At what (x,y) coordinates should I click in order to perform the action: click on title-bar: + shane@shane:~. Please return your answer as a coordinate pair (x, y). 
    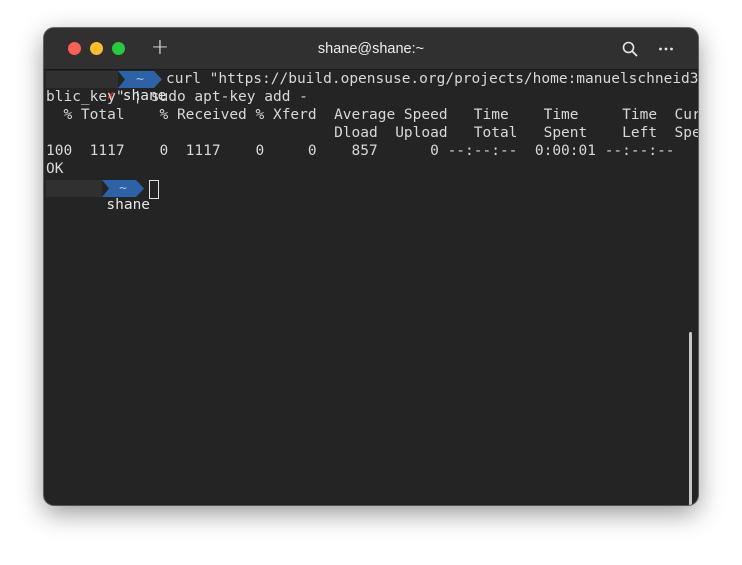
    Looking at the image, I should click on (371, 49).